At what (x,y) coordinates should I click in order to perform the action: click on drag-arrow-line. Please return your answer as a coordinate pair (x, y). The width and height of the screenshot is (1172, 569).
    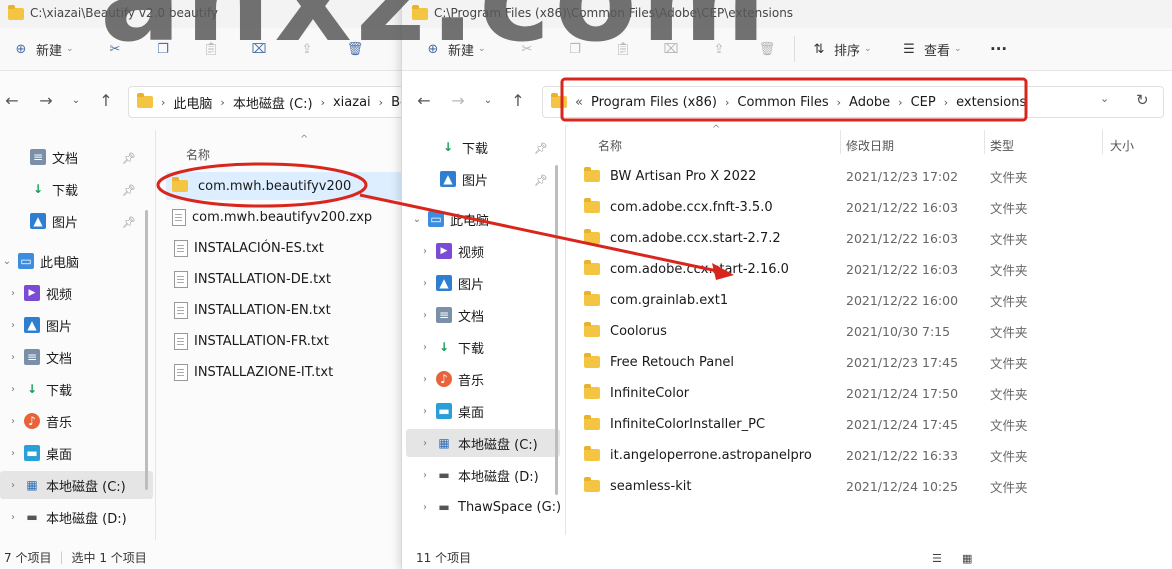
    Looking at the image, I should click on (541, 233).